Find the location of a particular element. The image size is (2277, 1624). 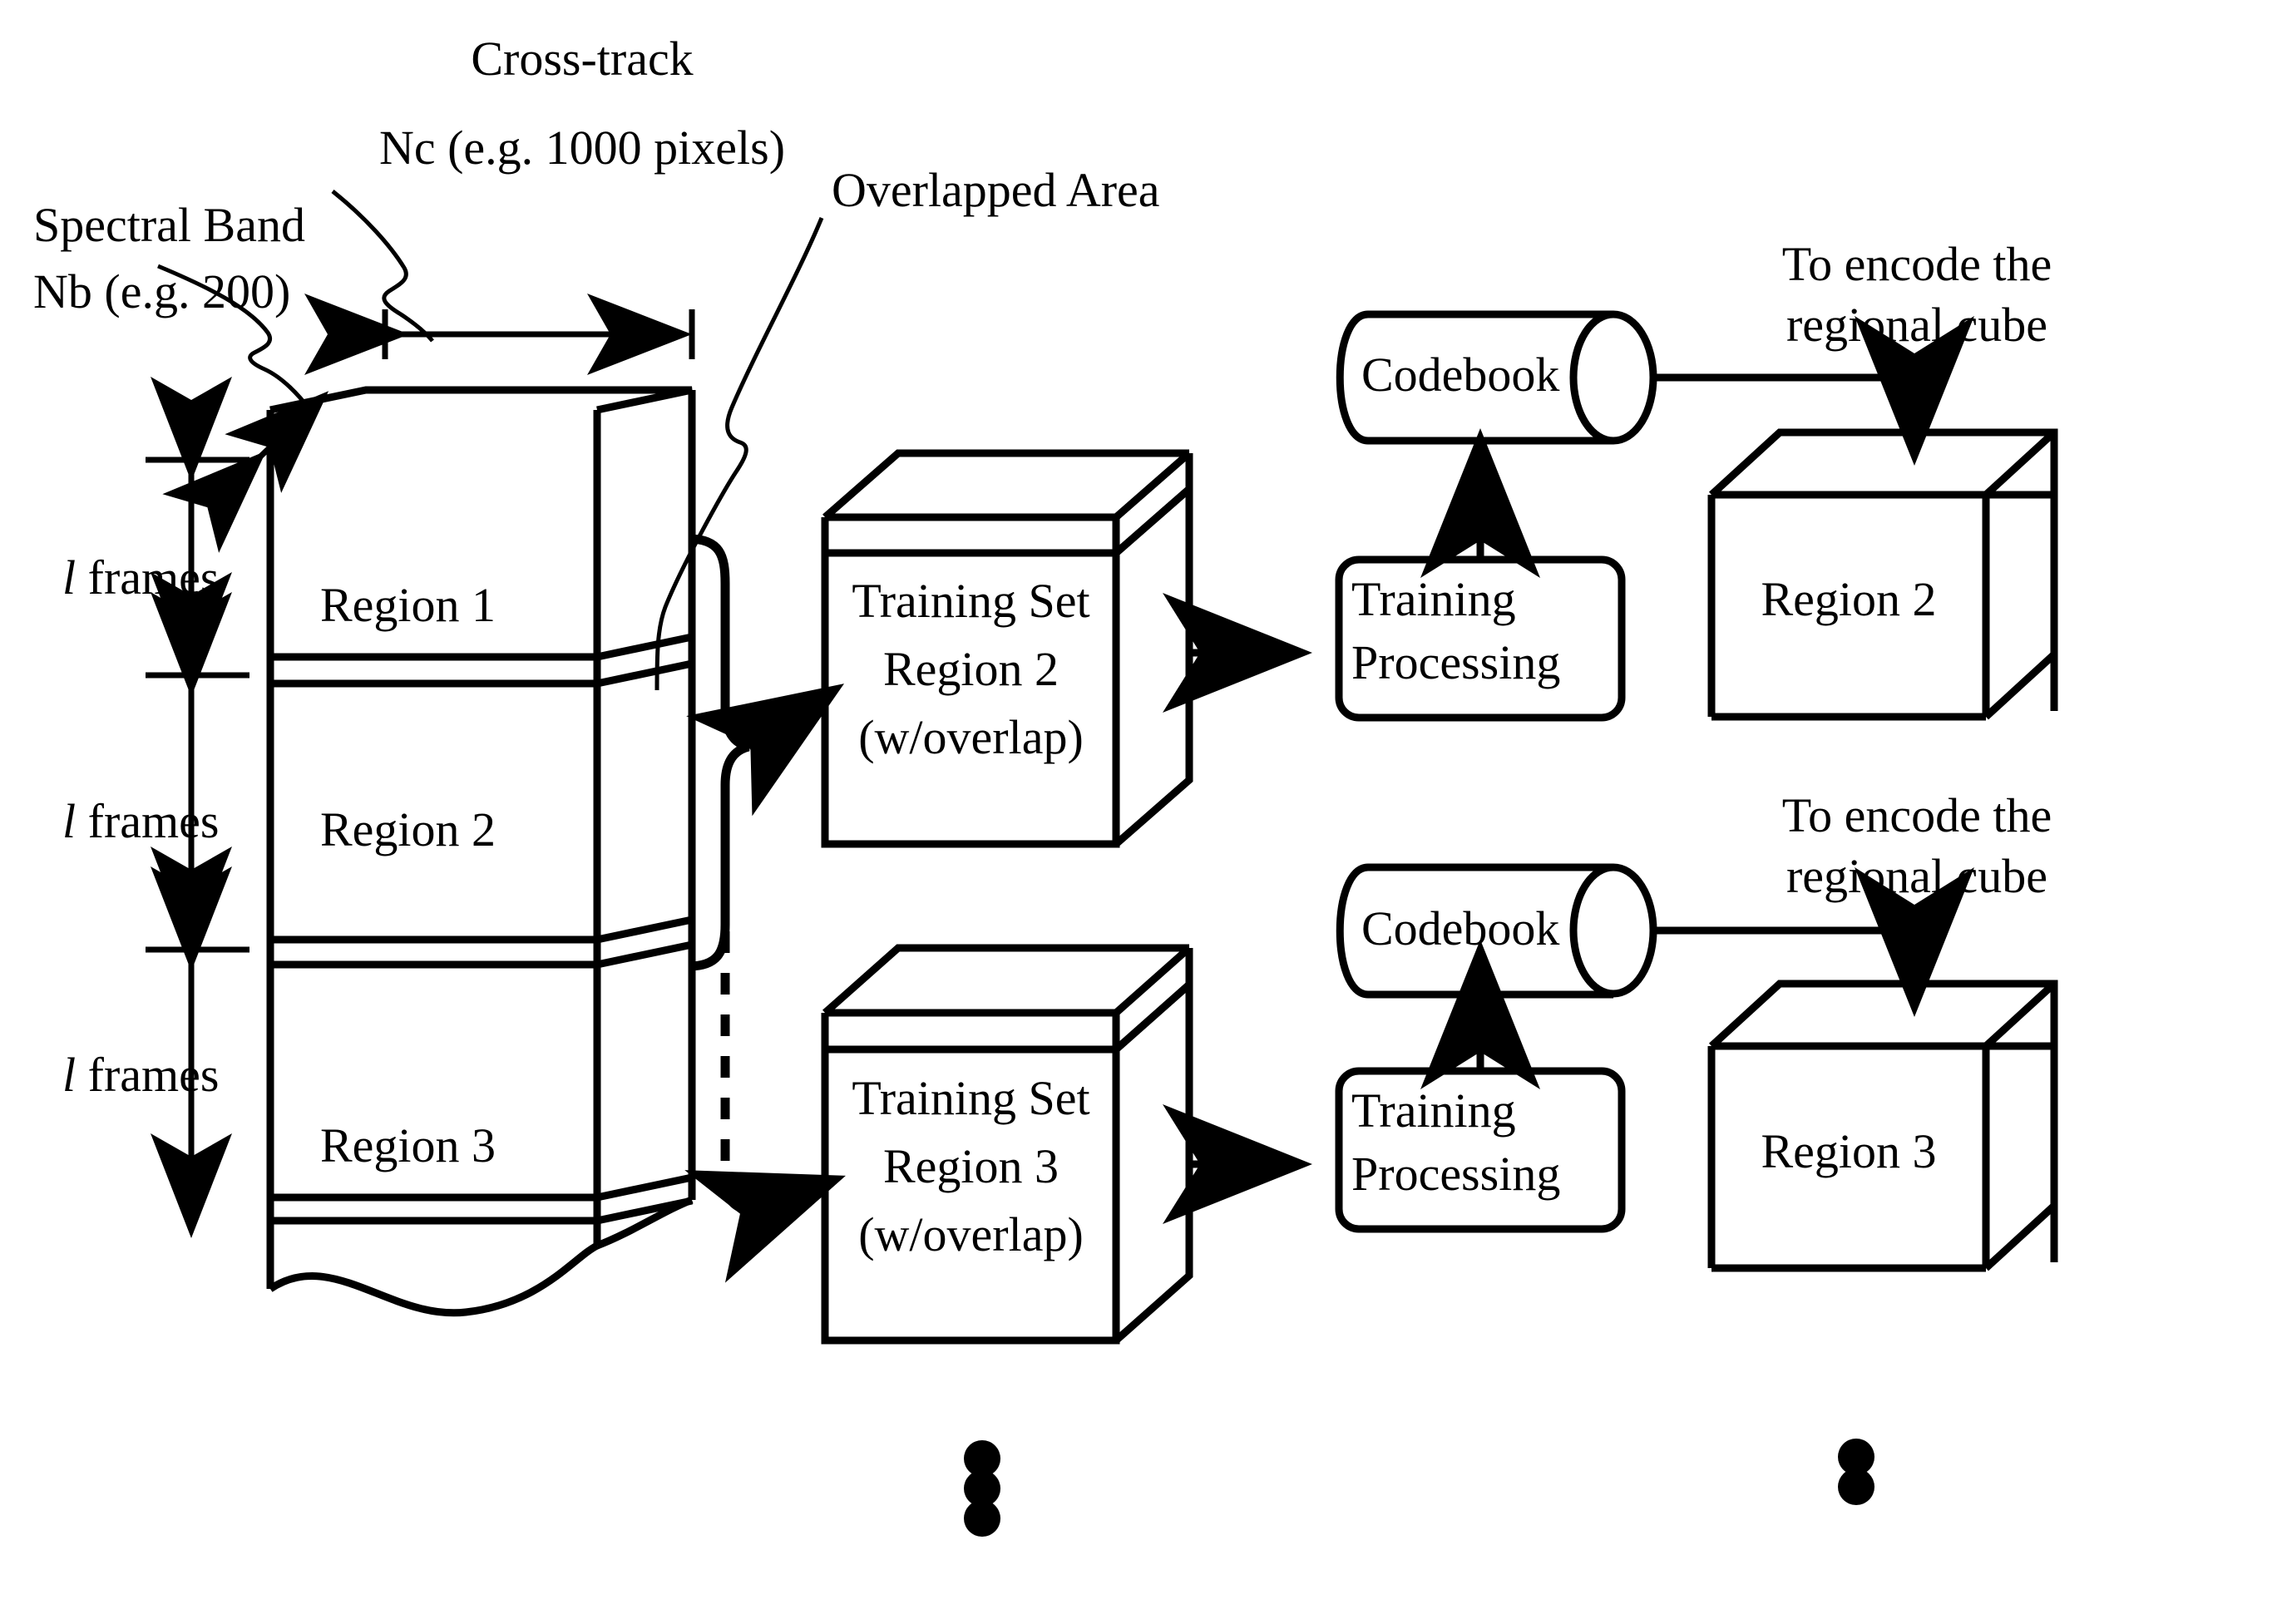

training-processing-2-line1: Training is located at coordinates (1433, 1110).